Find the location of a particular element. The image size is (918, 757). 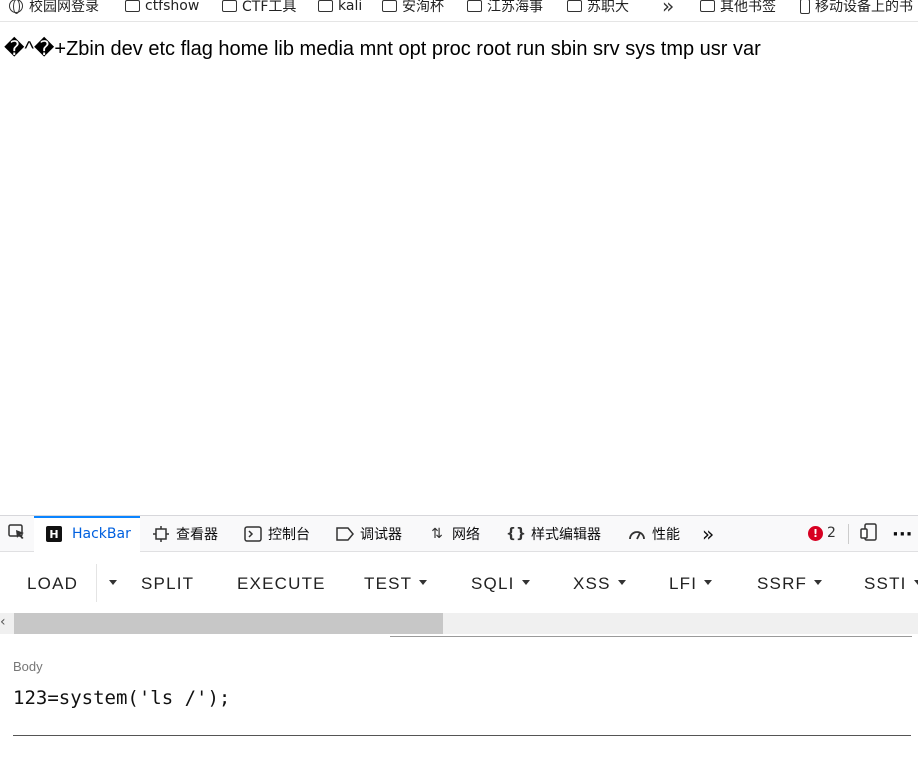

load-button: LOAD is located at coordinates (52, 584).